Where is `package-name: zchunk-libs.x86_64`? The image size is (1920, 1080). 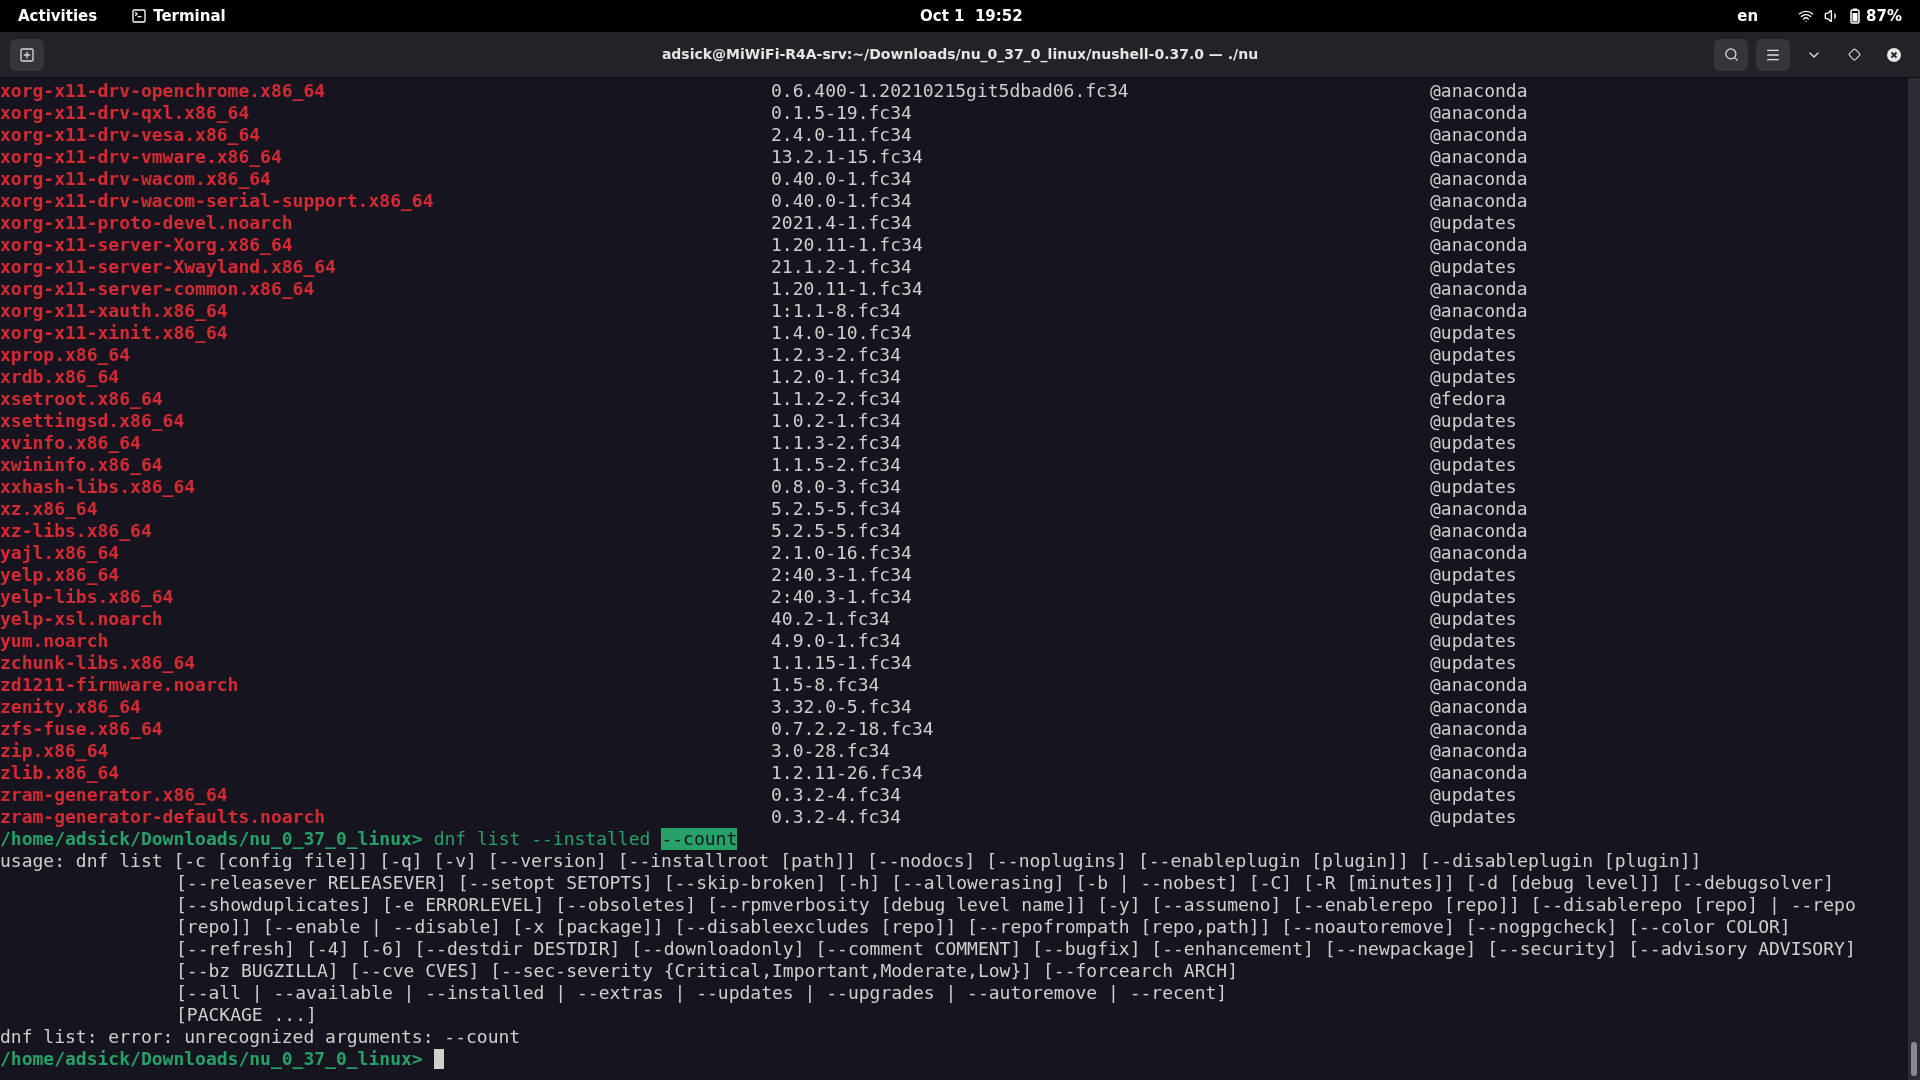 package-name: zchunk-libs.x86_64 is located at coordinates (98, 663).